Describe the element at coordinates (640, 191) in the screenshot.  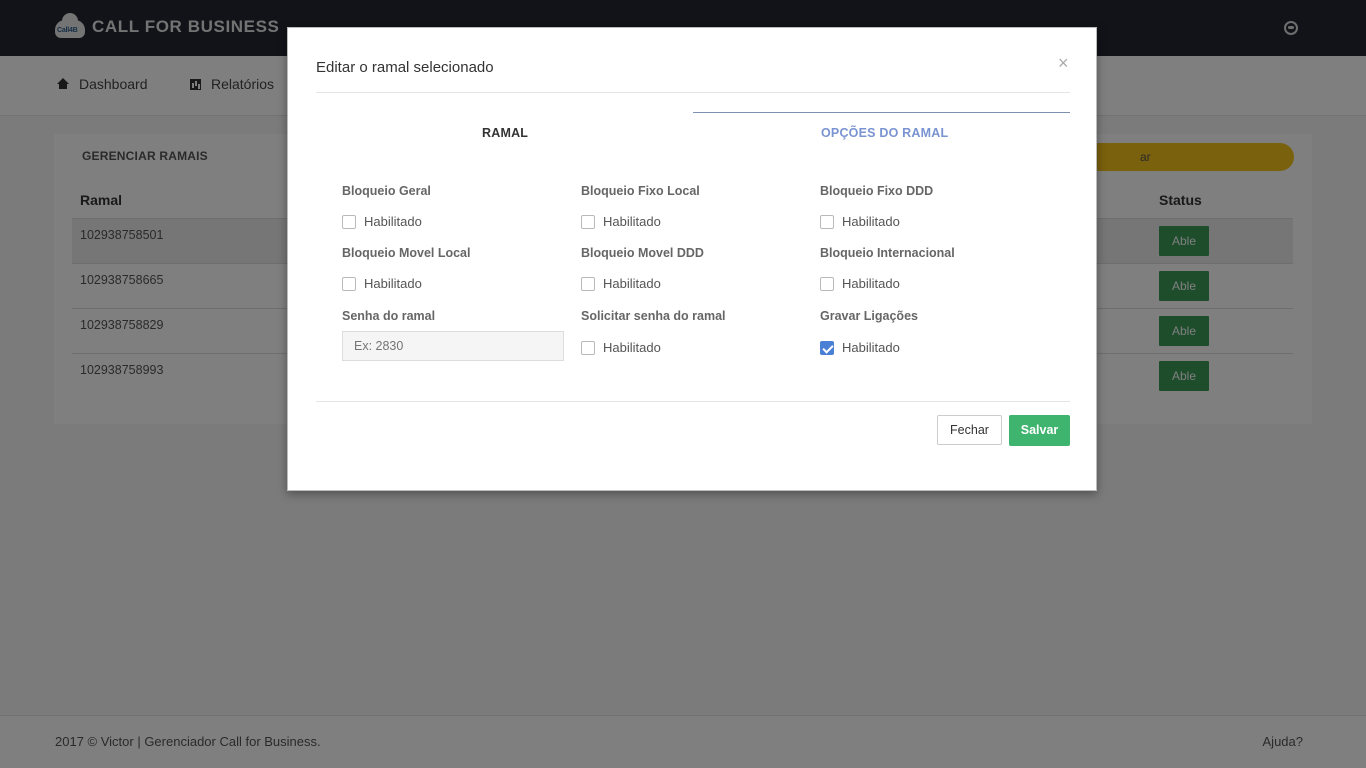
I see `option-label-bloqueio-fixo-local: Bloqueio Fixo Local` at that location.